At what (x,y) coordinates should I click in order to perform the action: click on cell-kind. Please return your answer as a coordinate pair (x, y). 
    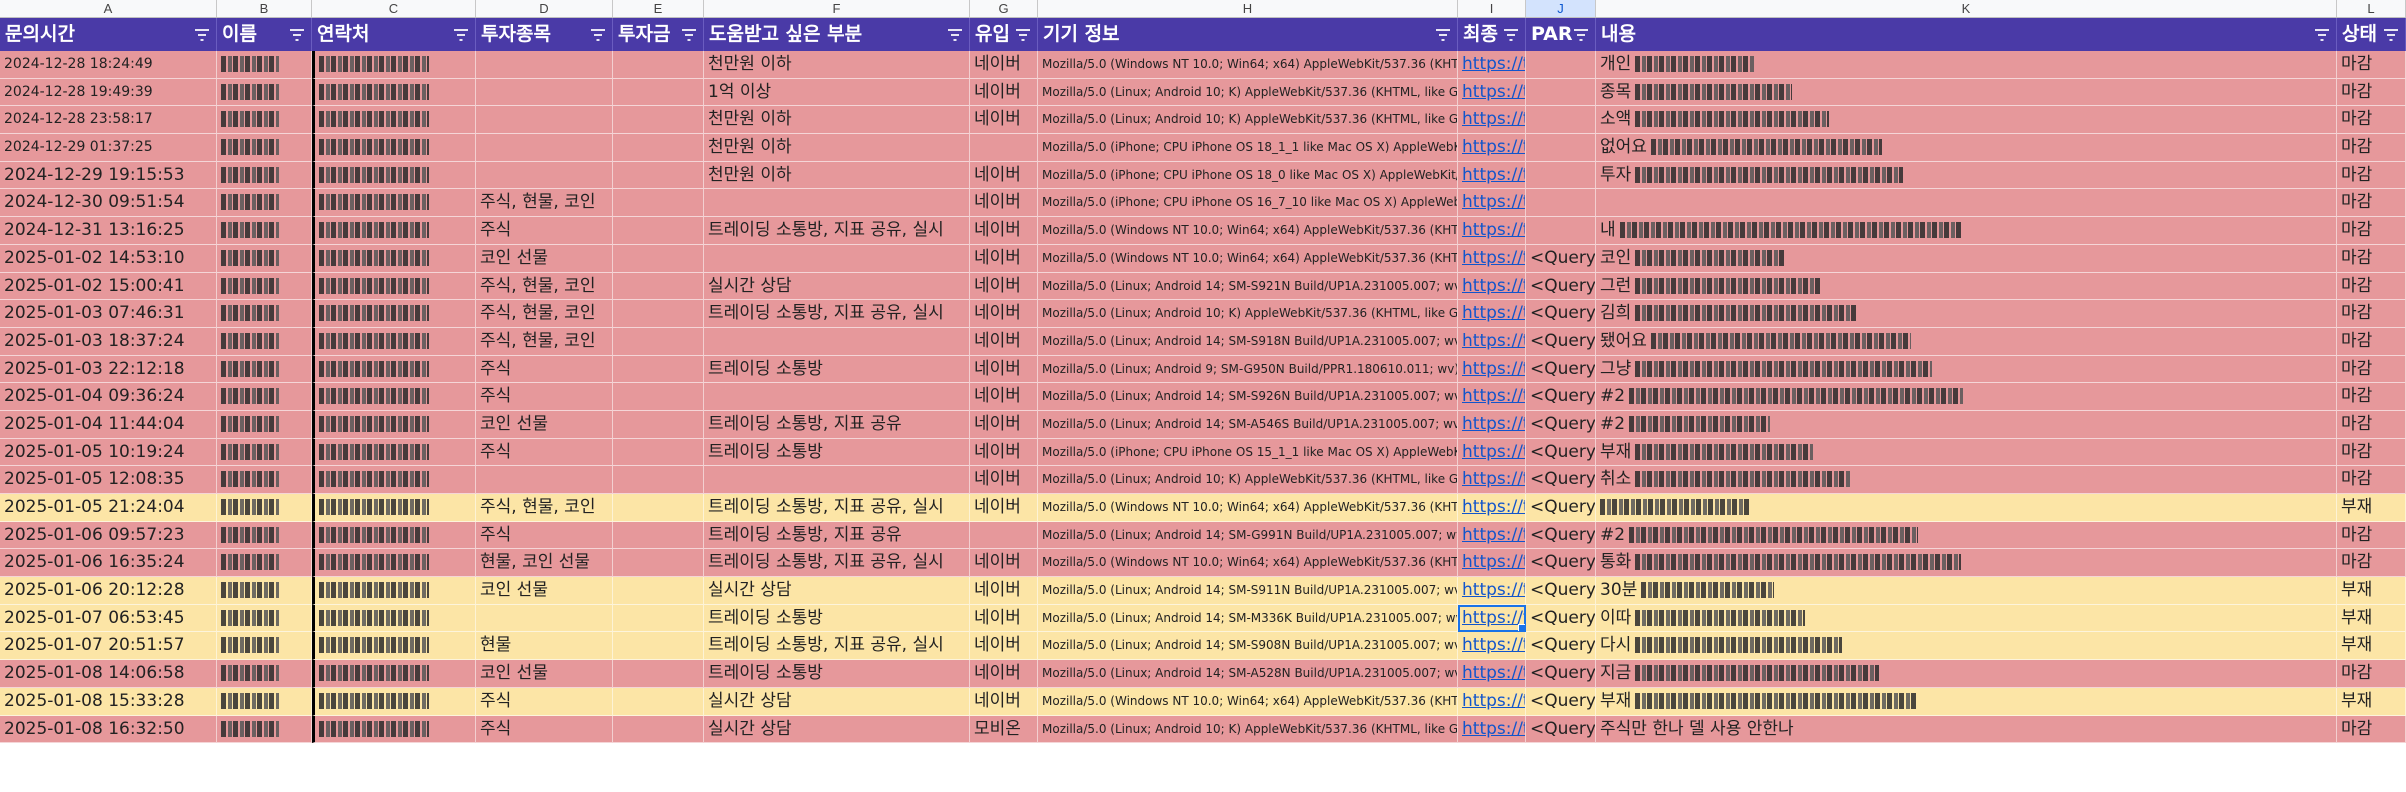
    Looking at the image, I should click on (544, 175).